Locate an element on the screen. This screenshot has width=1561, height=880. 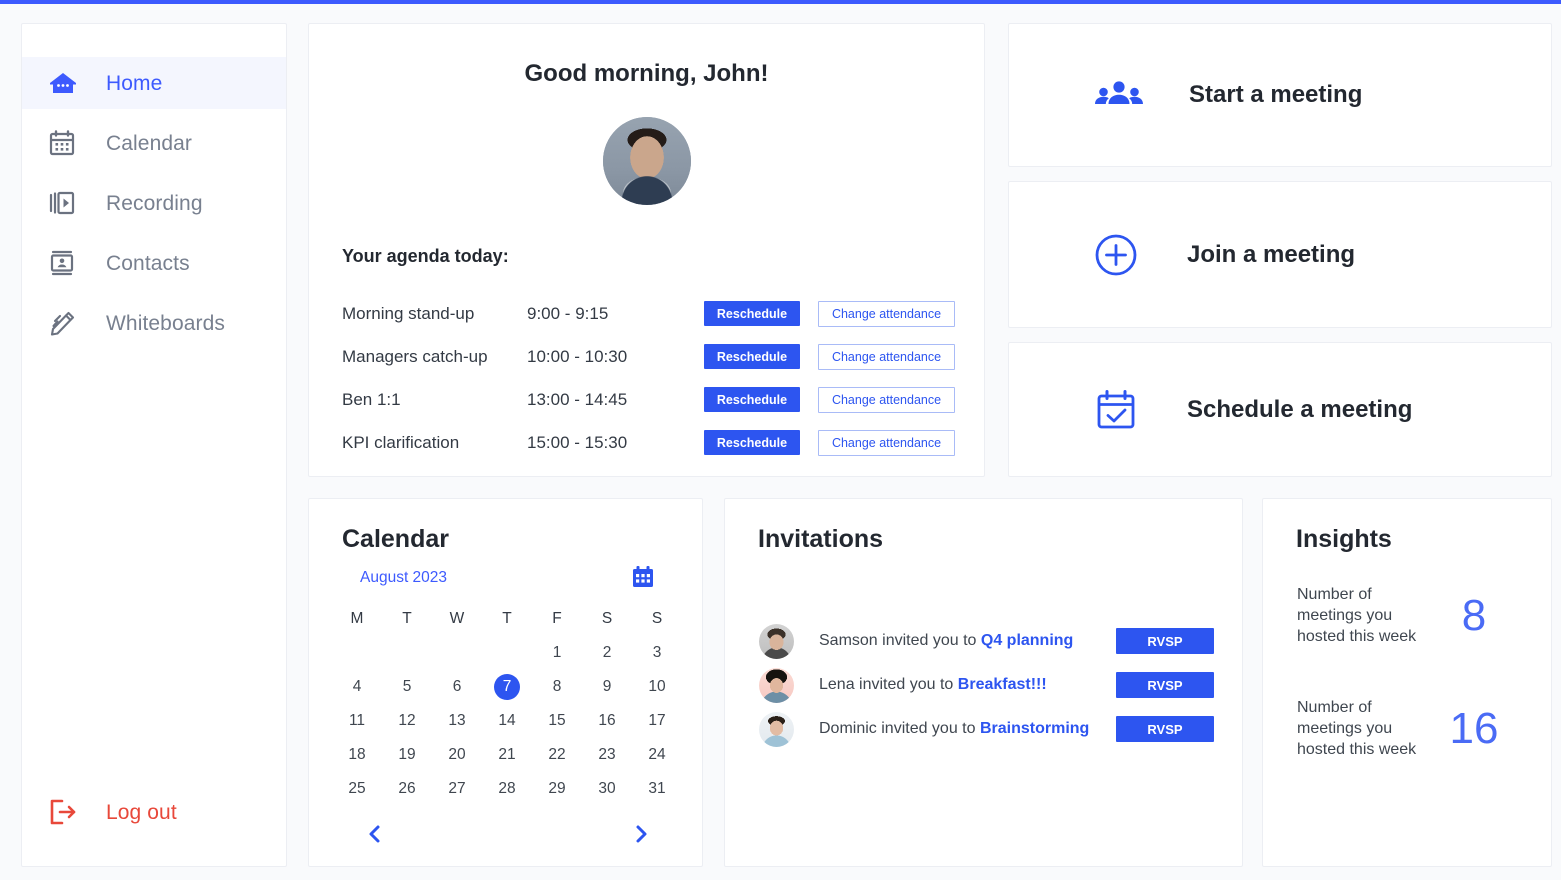
insight-value: 16 is located at coordinates (1474, 728).